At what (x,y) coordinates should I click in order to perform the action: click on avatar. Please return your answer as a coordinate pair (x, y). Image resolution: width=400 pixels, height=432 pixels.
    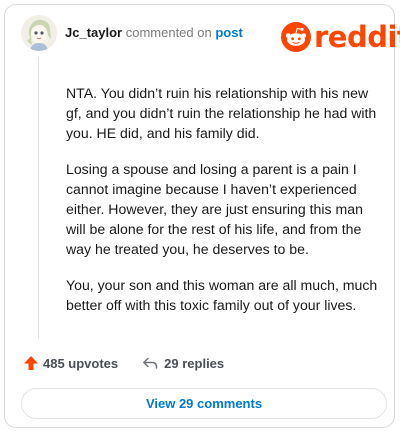
    Looking at the image, I should click on (39, 33).